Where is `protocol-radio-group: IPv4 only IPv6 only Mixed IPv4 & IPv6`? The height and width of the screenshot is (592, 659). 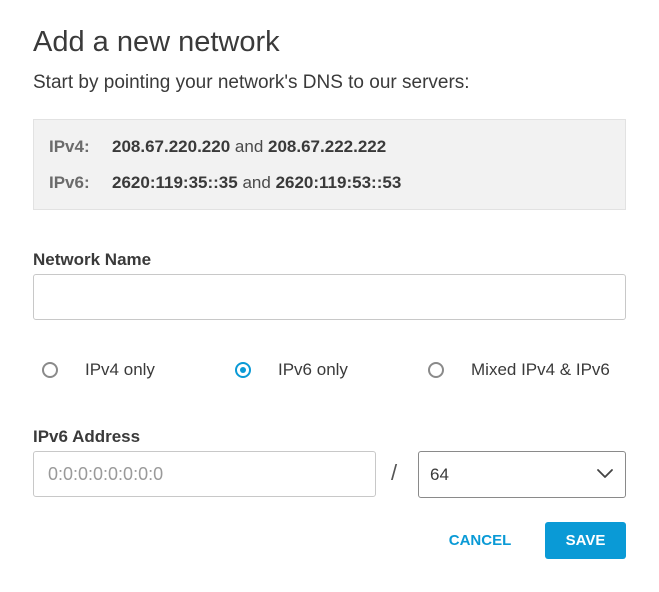
protocol-radio-group: IPv4 only IPv6 only Mixed IPv4 & IPv6 is located at coordinates (329, 373).